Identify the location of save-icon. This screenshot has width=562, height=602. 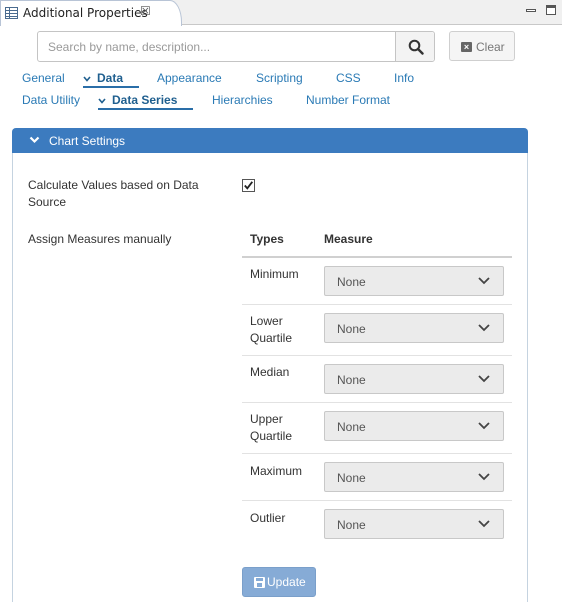
(259, 582).